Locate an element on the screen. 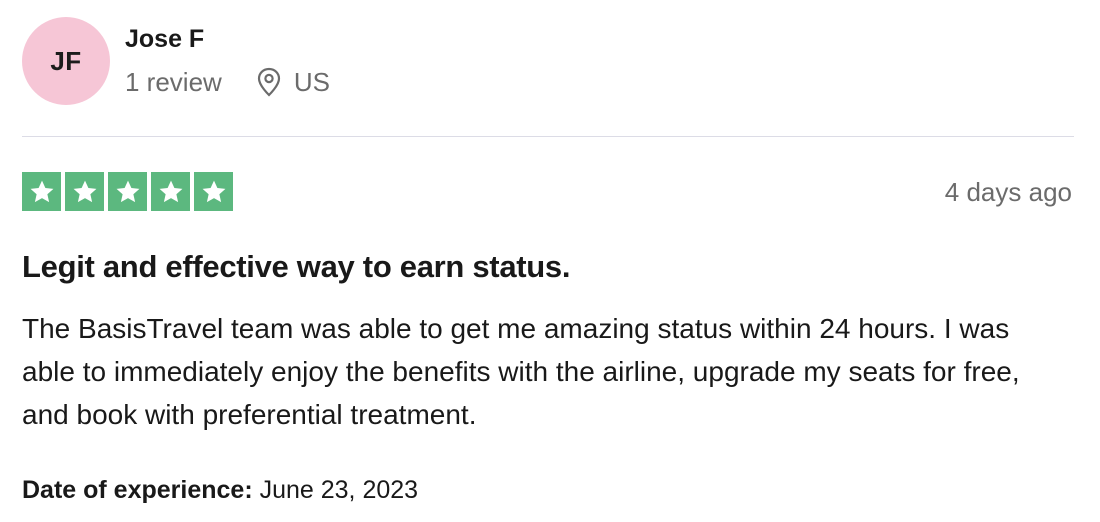 This screenshot has width=1100, height=522. reviewer-name: Jose F is located at coordinates (164, 39).